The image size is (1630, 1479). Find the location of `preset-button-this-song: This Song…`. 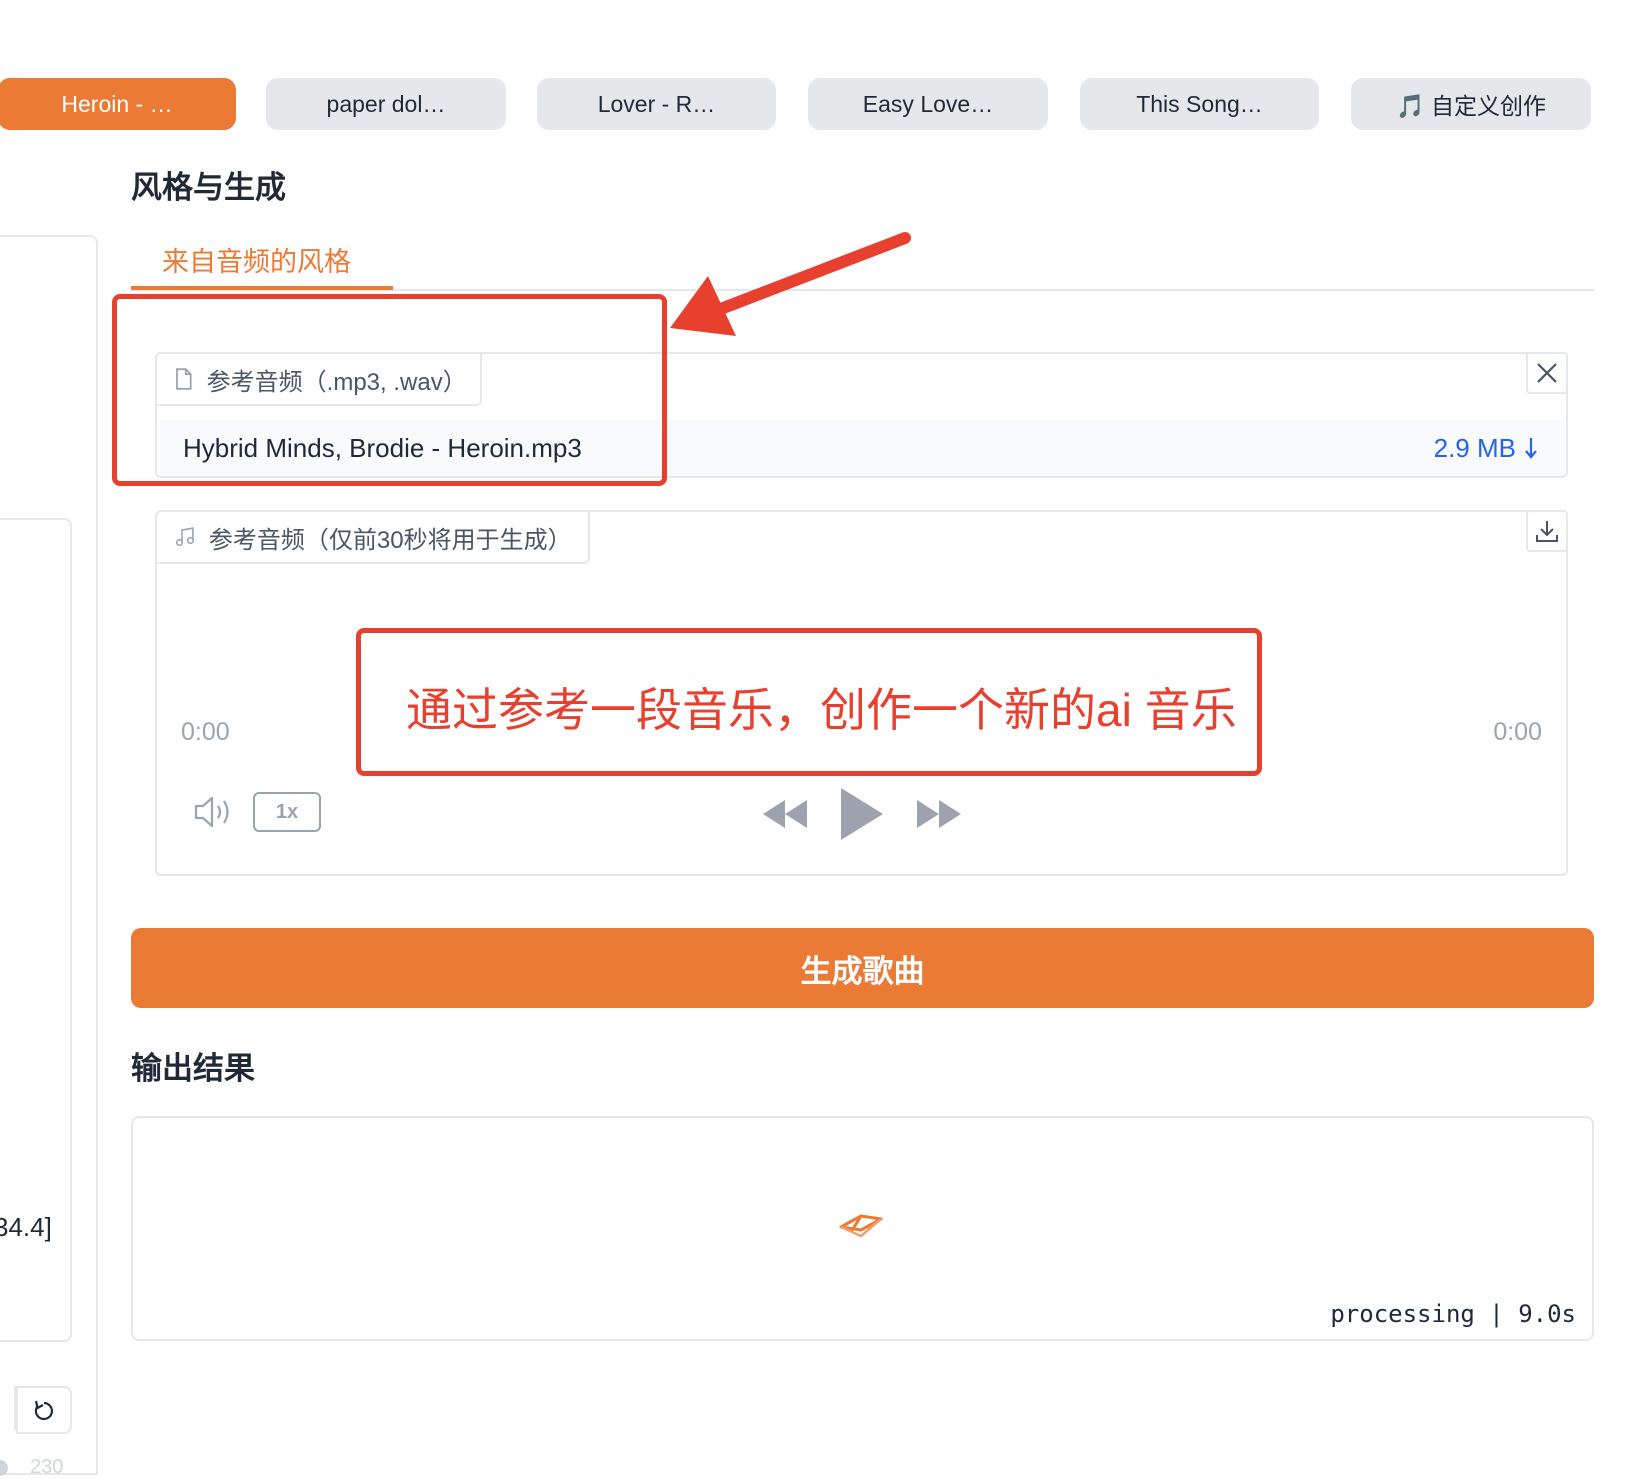

preset-button-this-song: This Song… is located at coordinates (1199, 104).